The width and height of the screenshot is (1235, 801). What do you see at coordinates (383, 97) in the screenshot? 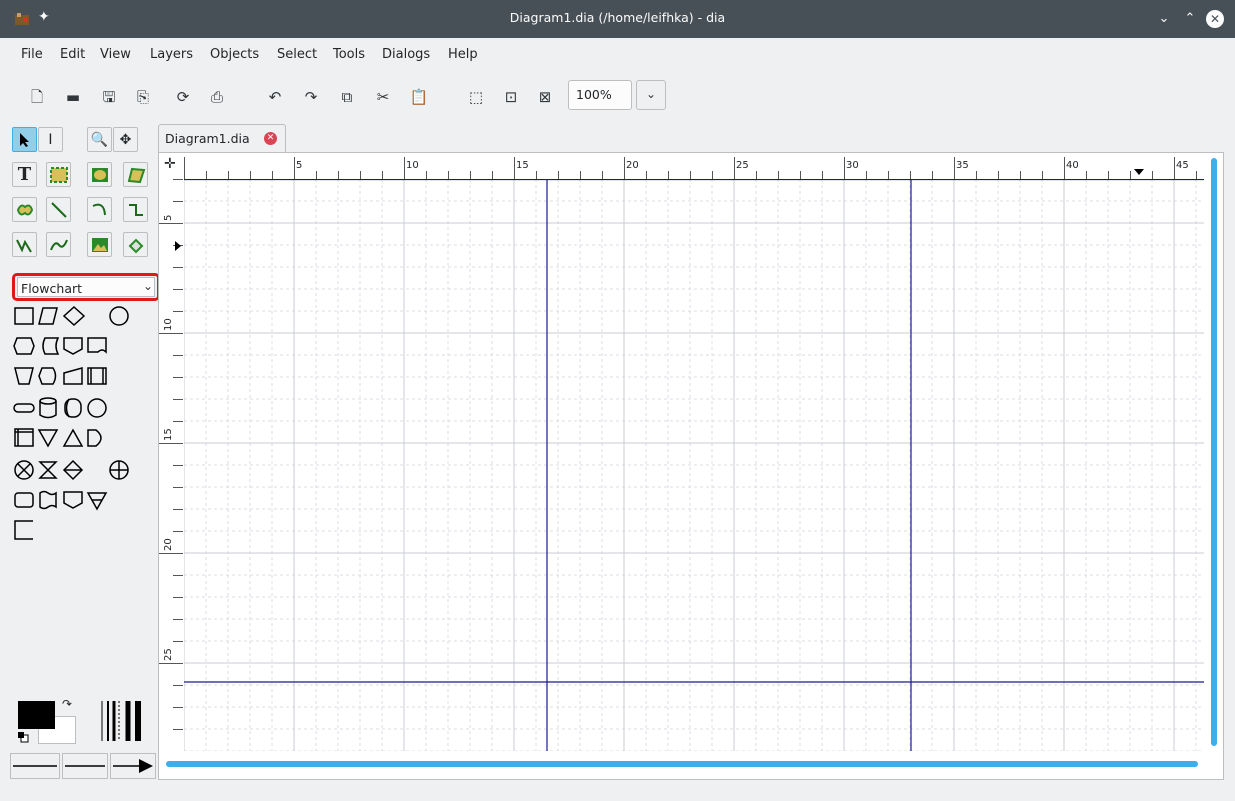
I see `cut-icon: ✂` at bounding box center [383, 97].